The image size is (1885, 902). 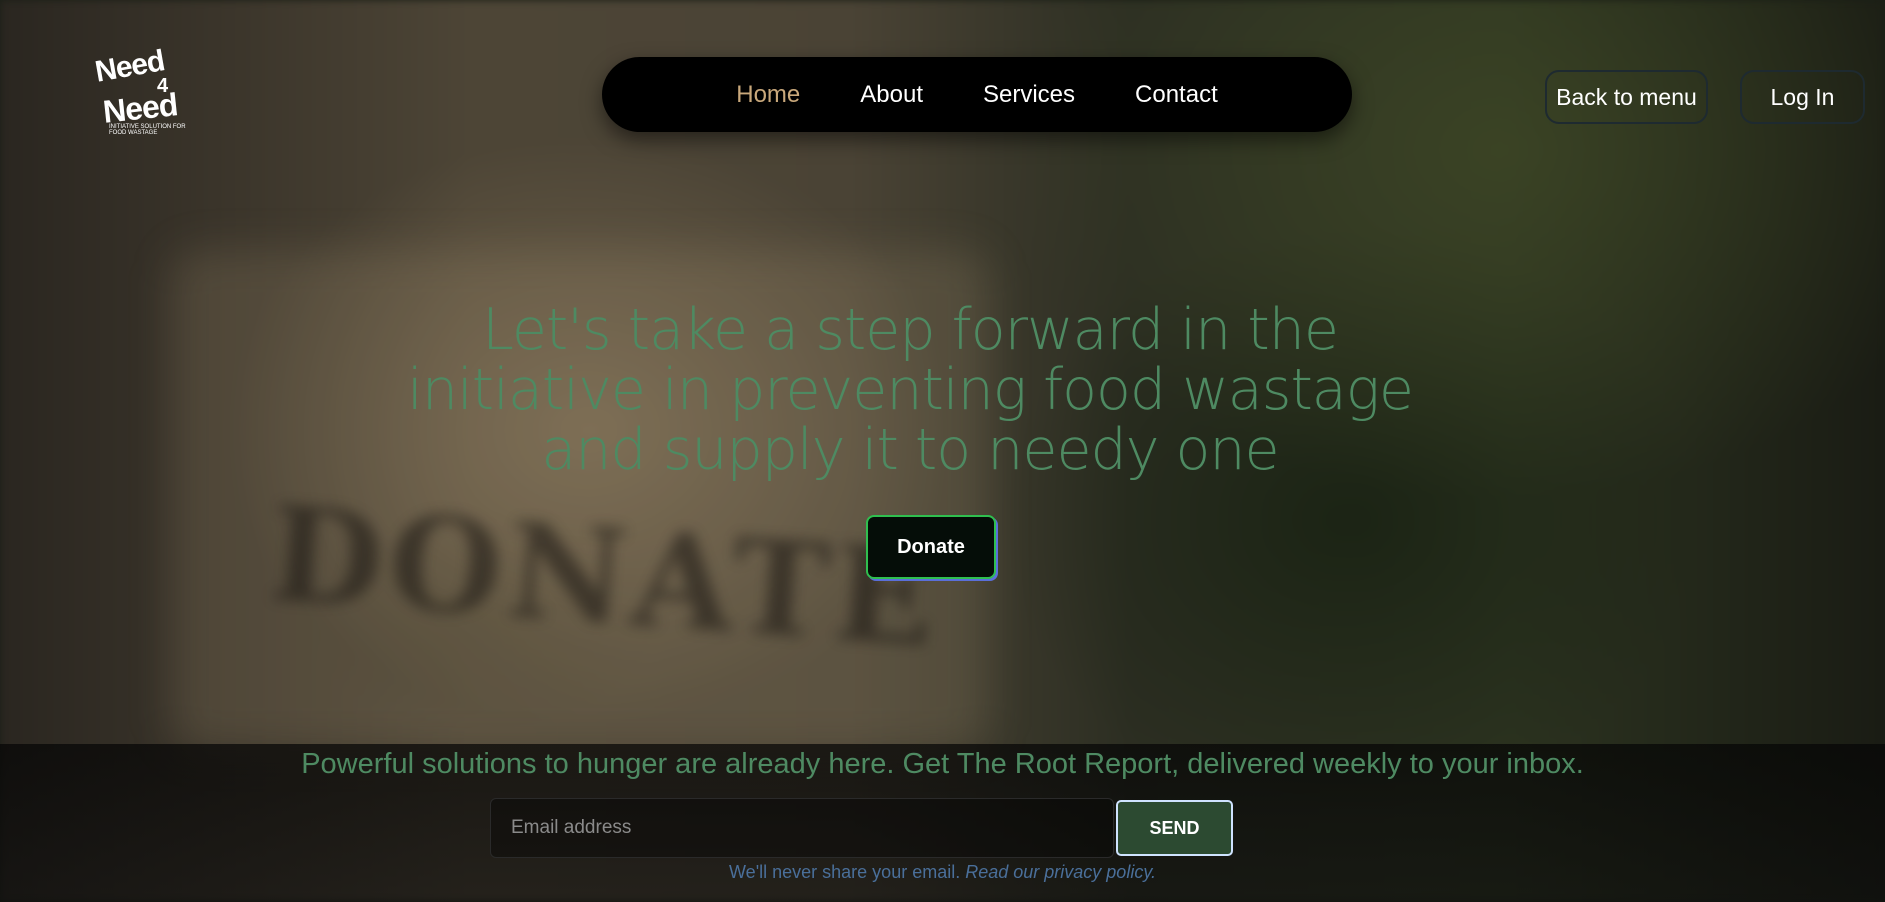 I want to click on donate-button: Donate, so click(x=931, y=547).